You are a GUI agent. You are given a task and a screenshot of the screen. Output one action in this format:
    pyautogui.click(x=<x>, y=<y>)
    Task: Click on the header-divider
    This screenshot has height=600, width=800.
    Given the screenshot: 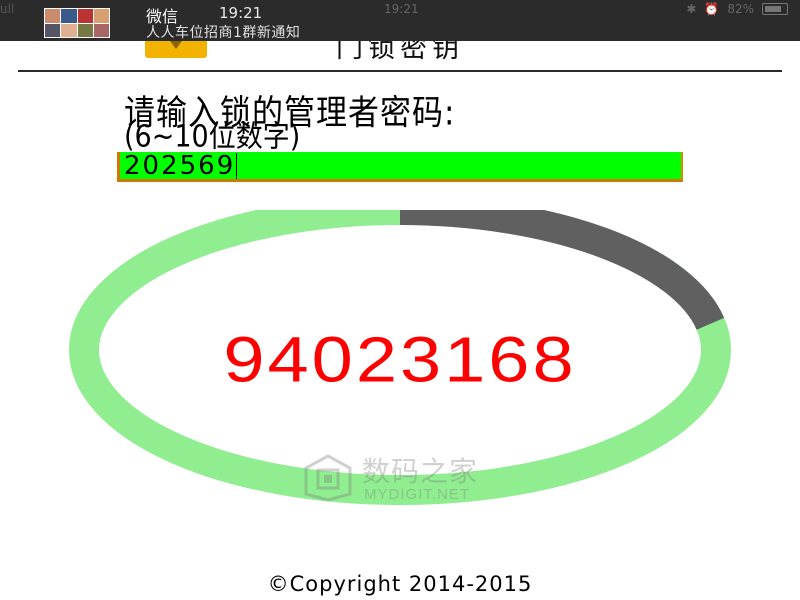 What is the action you would take?
    pyautogui.click(x=400, y=71)
    